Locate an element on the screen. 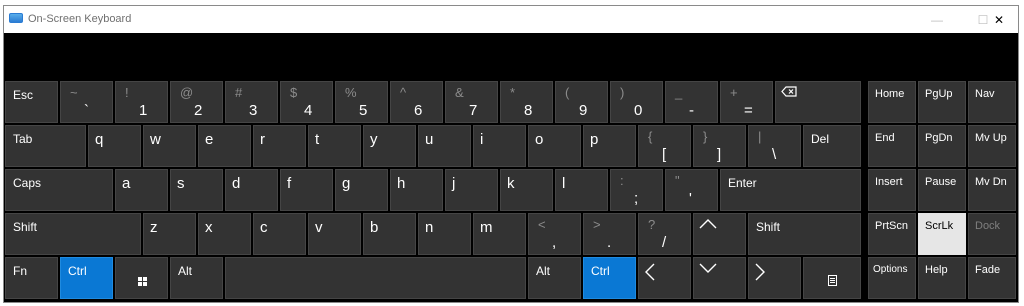  key-left-bracket: {[ is located at coordinates (664, 146).